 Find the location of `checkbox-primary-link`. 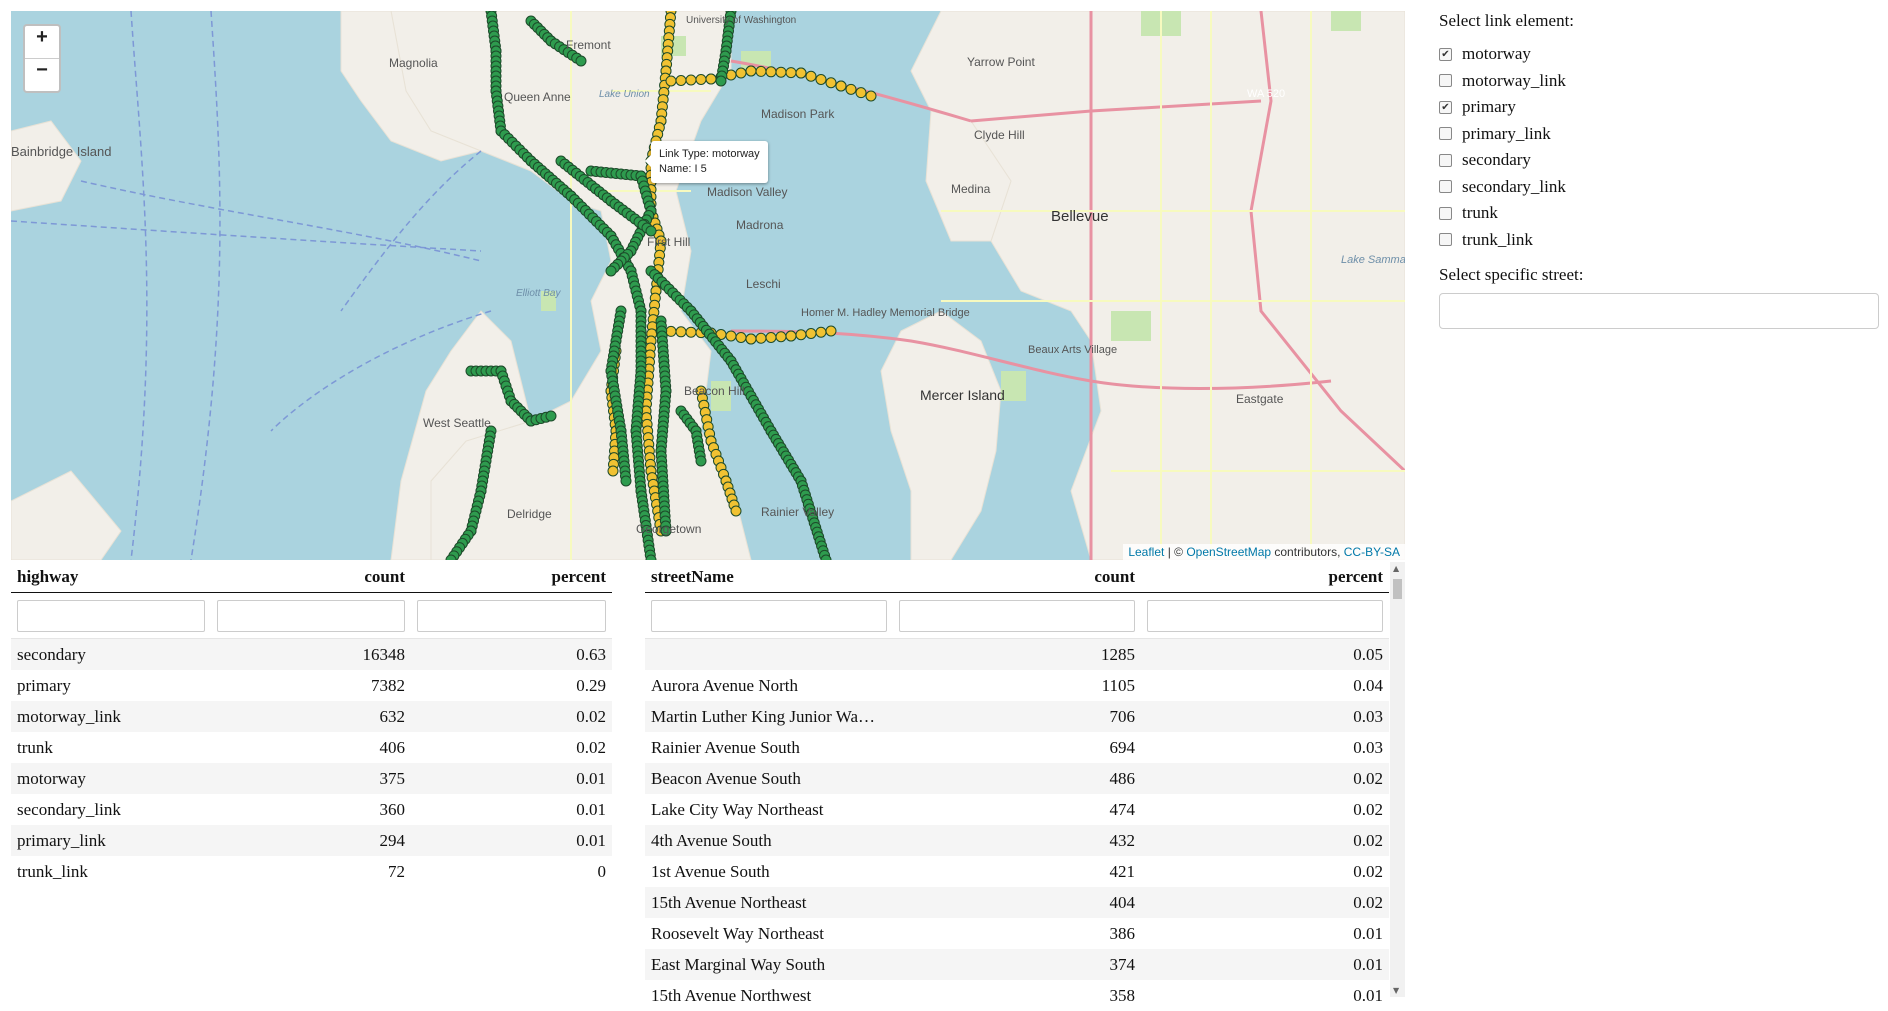

checkbox-primary-link is located at coordinates (1445, 133).